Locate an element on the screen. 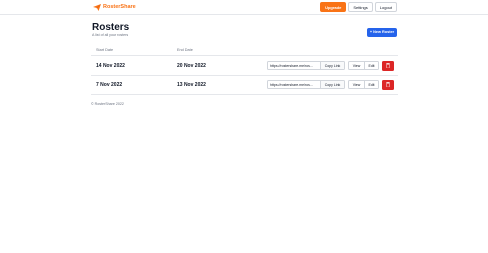 The height and width of the screenshot is (253, 488). footer-copyright: © RosterShare 2022 is located at coordinates (107, 104).